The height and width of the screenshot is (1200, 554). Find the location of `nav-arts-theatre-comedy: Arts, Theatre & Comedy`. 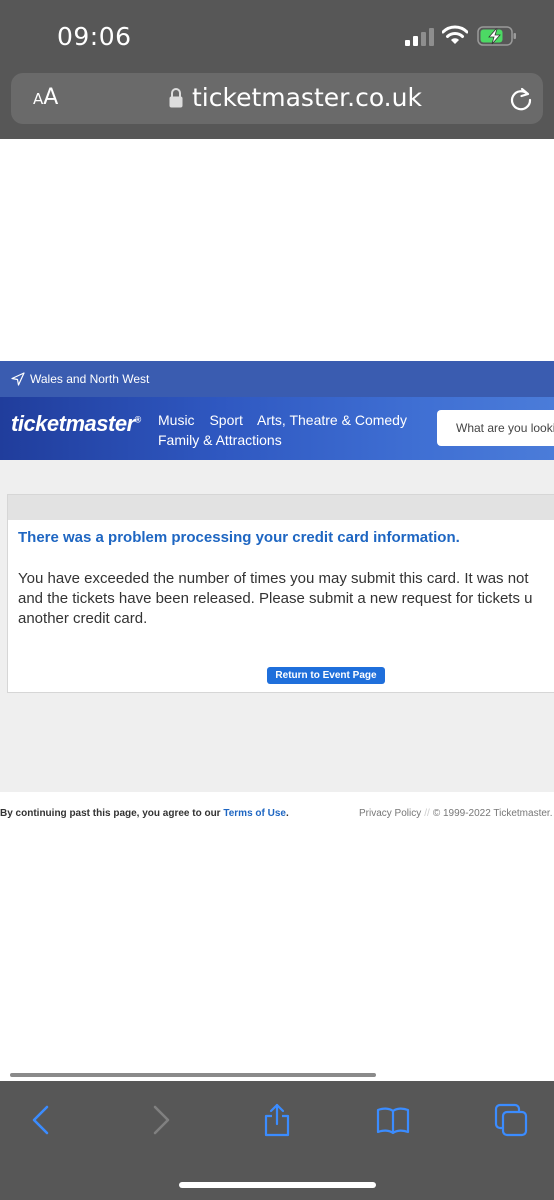

nav-arts-theatre-comedy: Arts, Theatre & Comedy is located at coordinates (332, 420).